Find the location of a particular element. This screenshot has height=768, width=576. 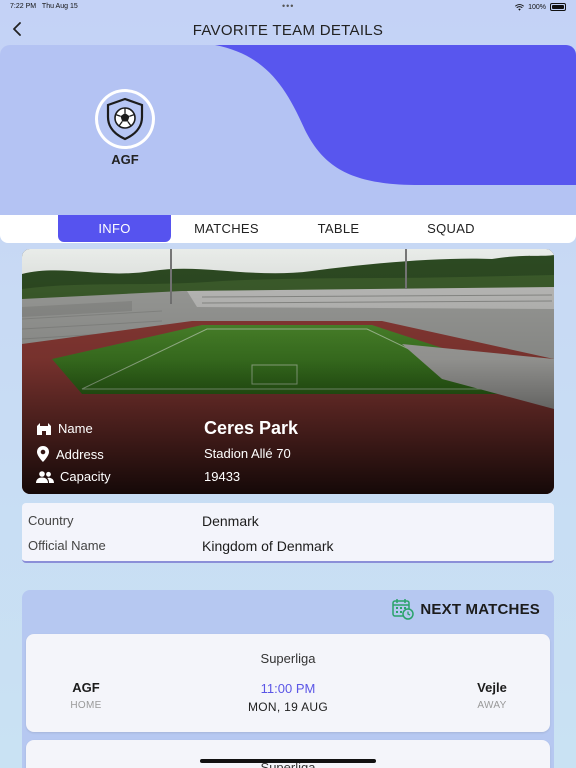

page-title: FAVORITE TEAM DETAILS is located at coordinates (288, 30).